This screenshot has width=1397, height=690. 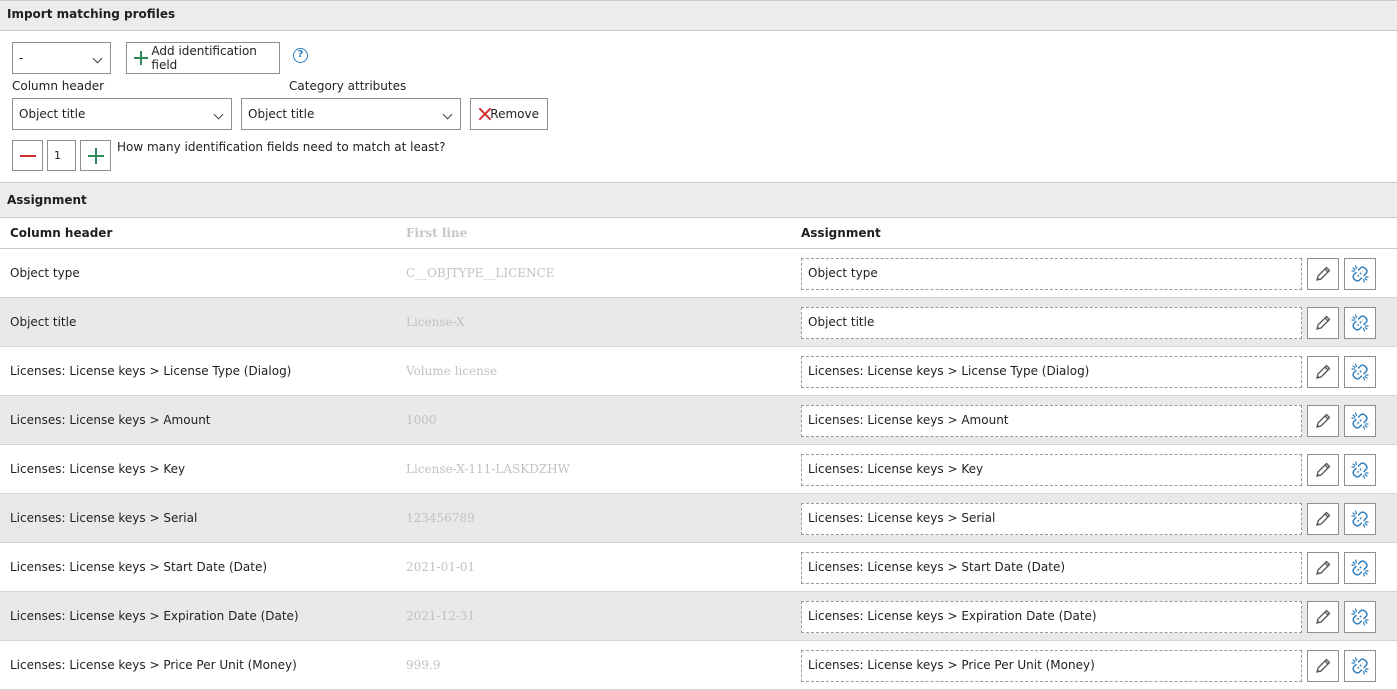 I want to click on row-first-line: 2021-01-01, so click(x=441, y=567).